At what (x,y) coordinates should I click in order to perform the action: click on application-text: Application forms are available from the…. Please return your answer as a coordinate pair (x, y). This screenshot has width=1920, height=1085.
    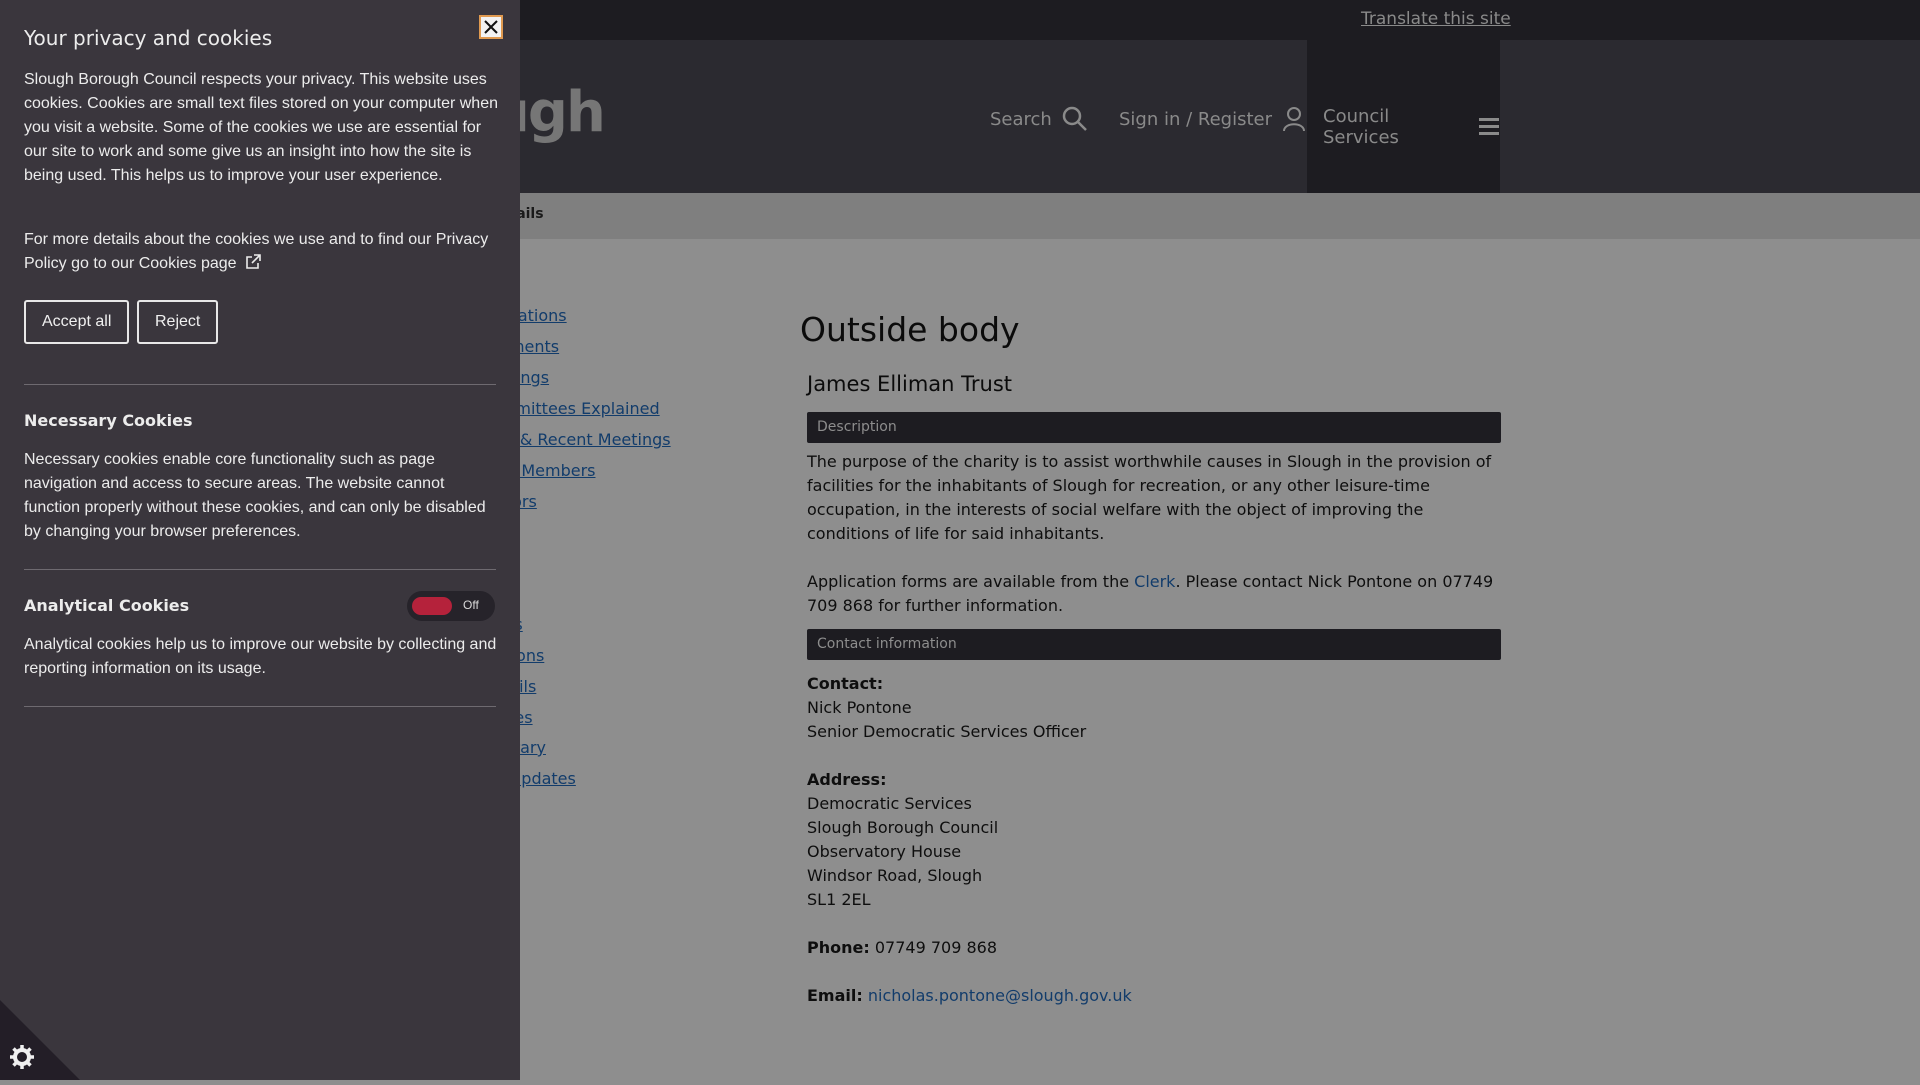
    Looking at the image, I should click on (1154, 594).